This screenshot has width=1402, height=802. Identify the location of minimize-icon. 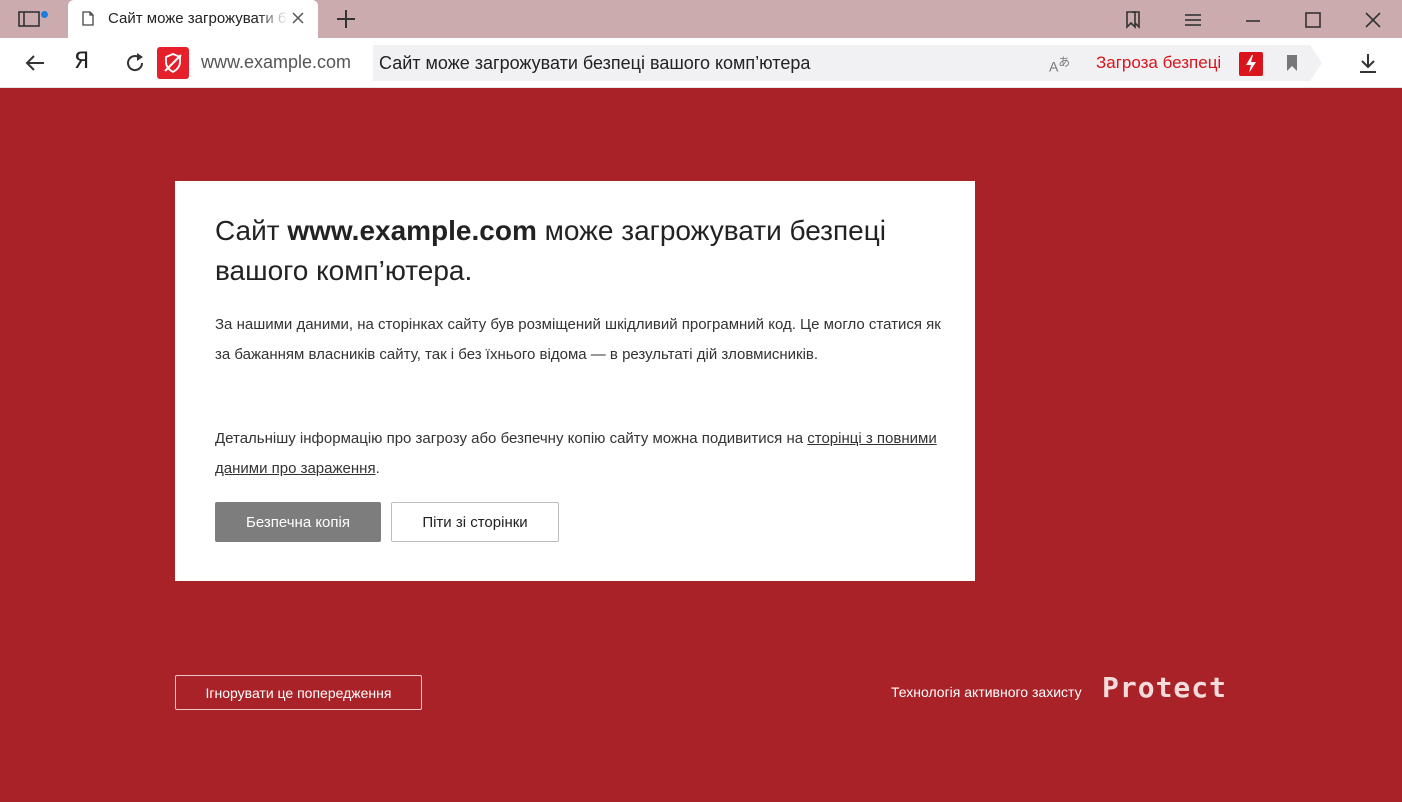
(1253, 21).